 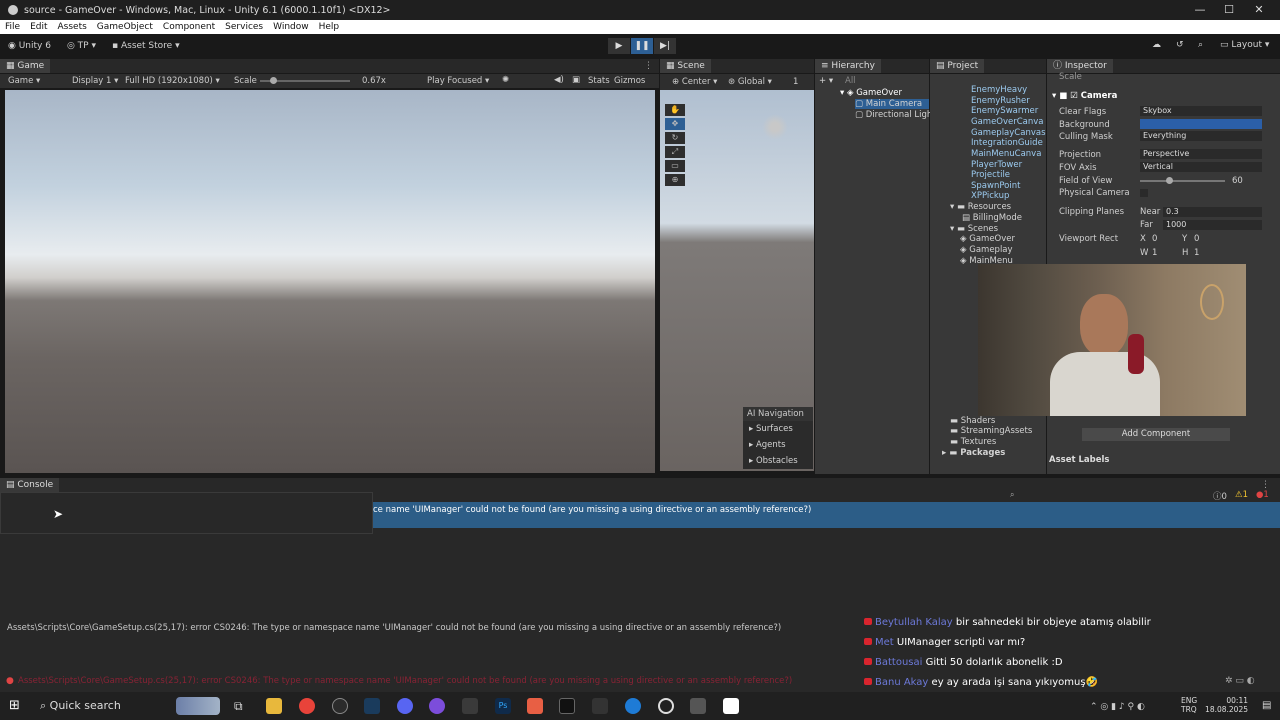 I want to click on account-dropdown: ◎ TP ▾, so click(x=81, y=46).